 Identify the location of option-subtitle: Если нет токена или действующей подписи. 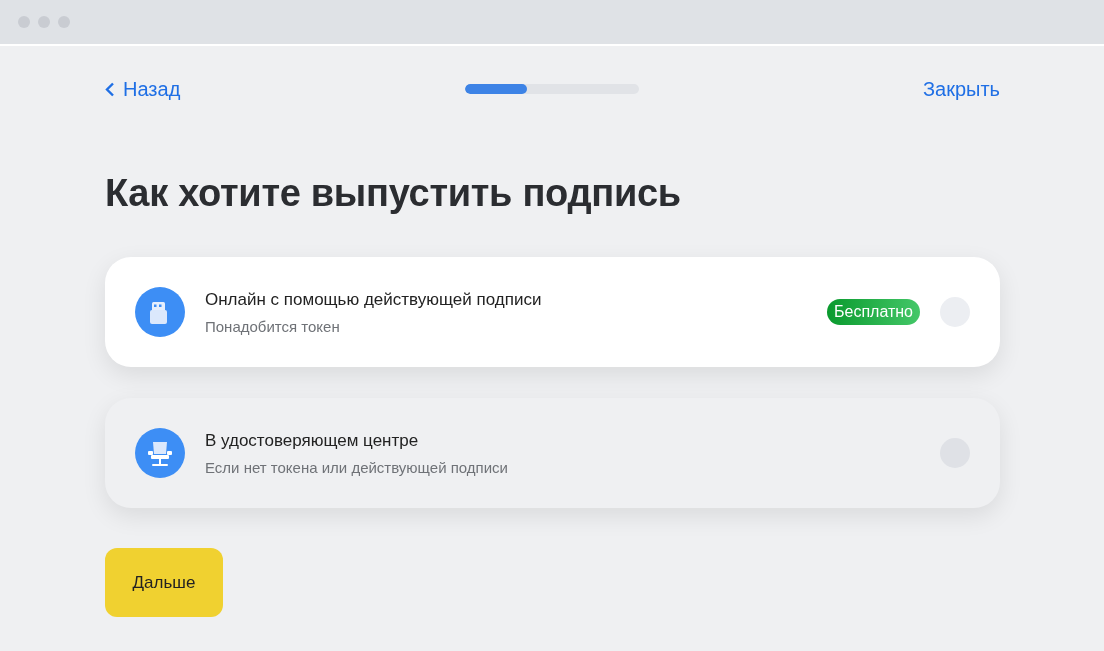
(357, 467).